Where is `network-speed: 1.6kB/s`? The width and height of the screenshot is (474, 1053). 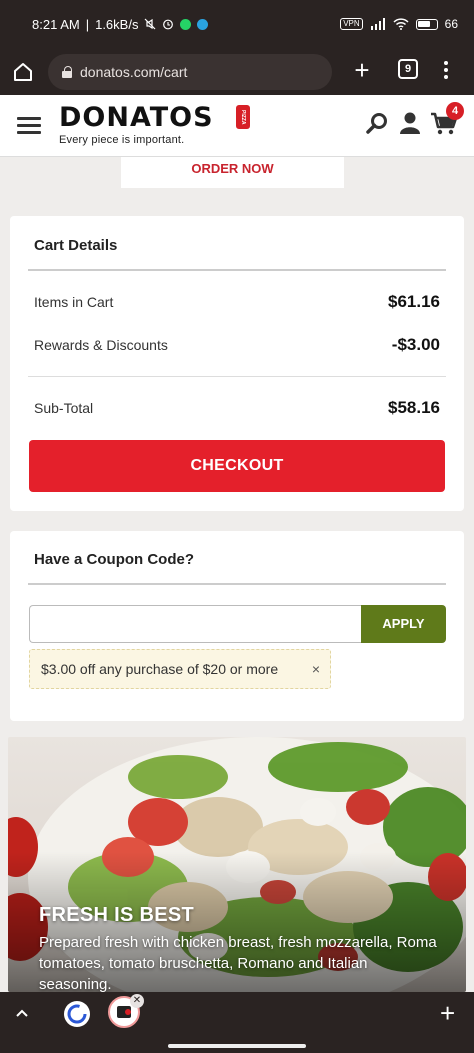
network-speed: 1.6kB/s is located at coordinates (117, 24).